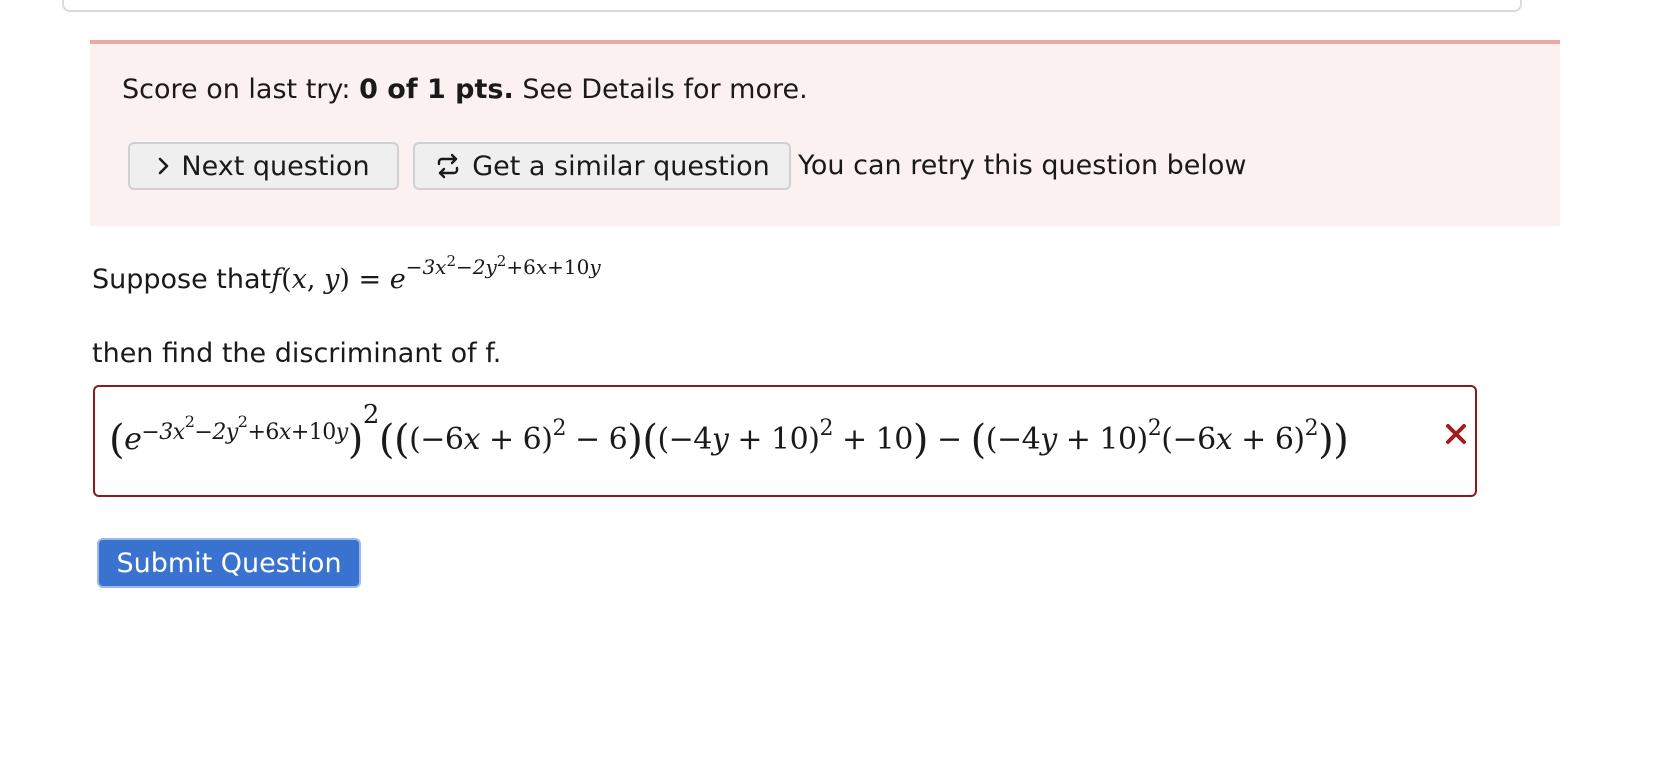  What do you see at coordinates (621, 166) in the screenshot?
I see `similar-question-label: Get a similar question` at bounding box center [621, 166].